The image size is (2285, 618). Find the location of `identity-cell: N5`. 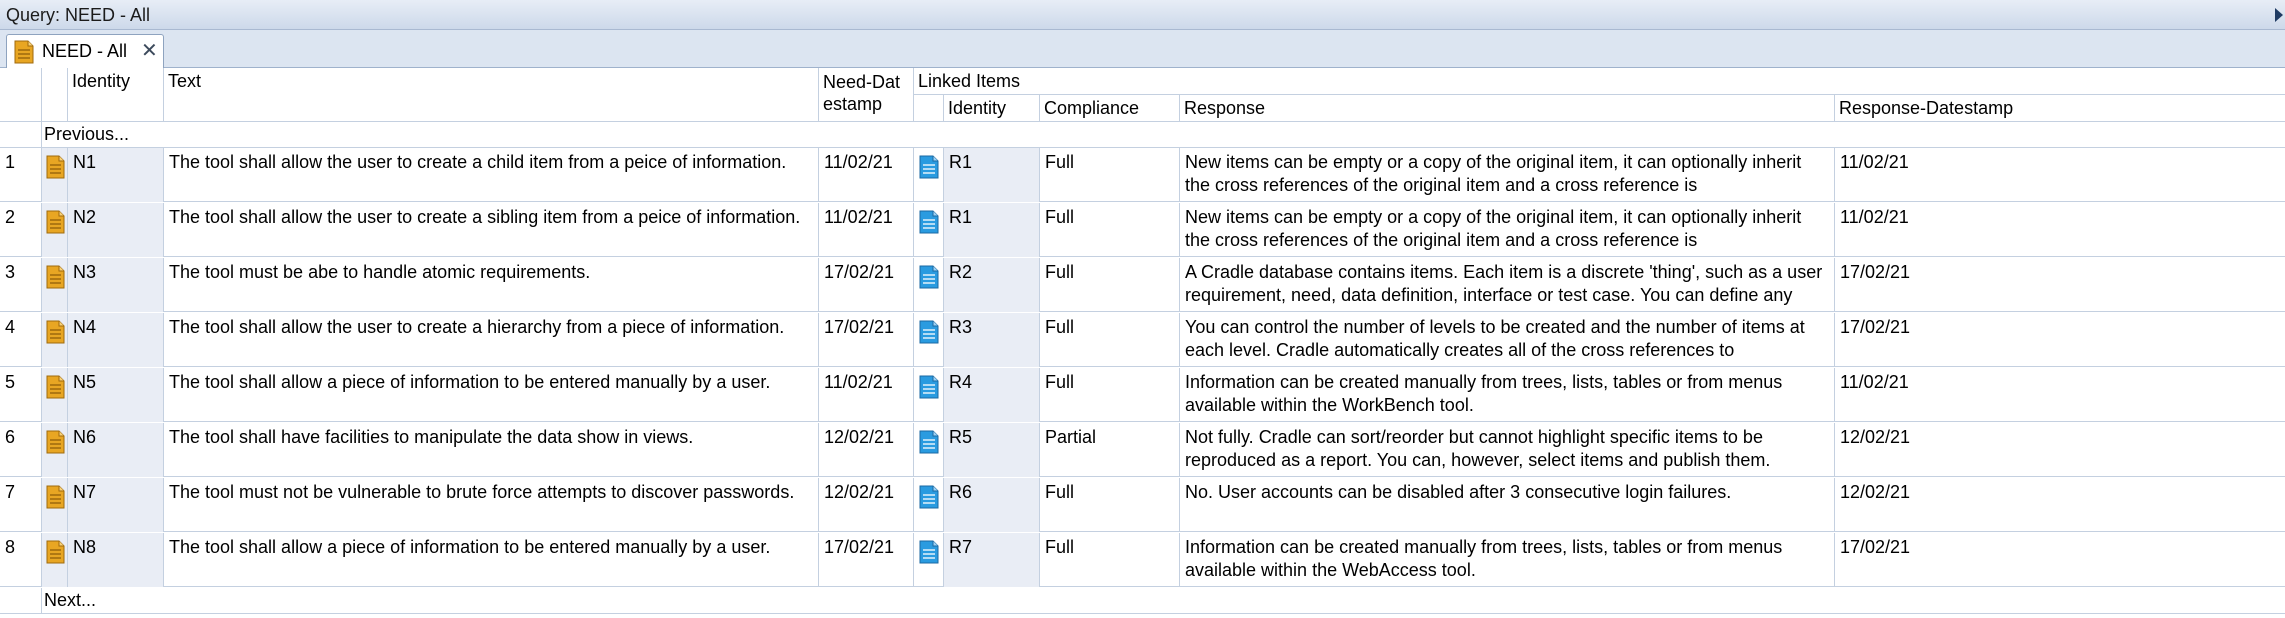

identity-cell: N5 is located at coordinates (116, 395).